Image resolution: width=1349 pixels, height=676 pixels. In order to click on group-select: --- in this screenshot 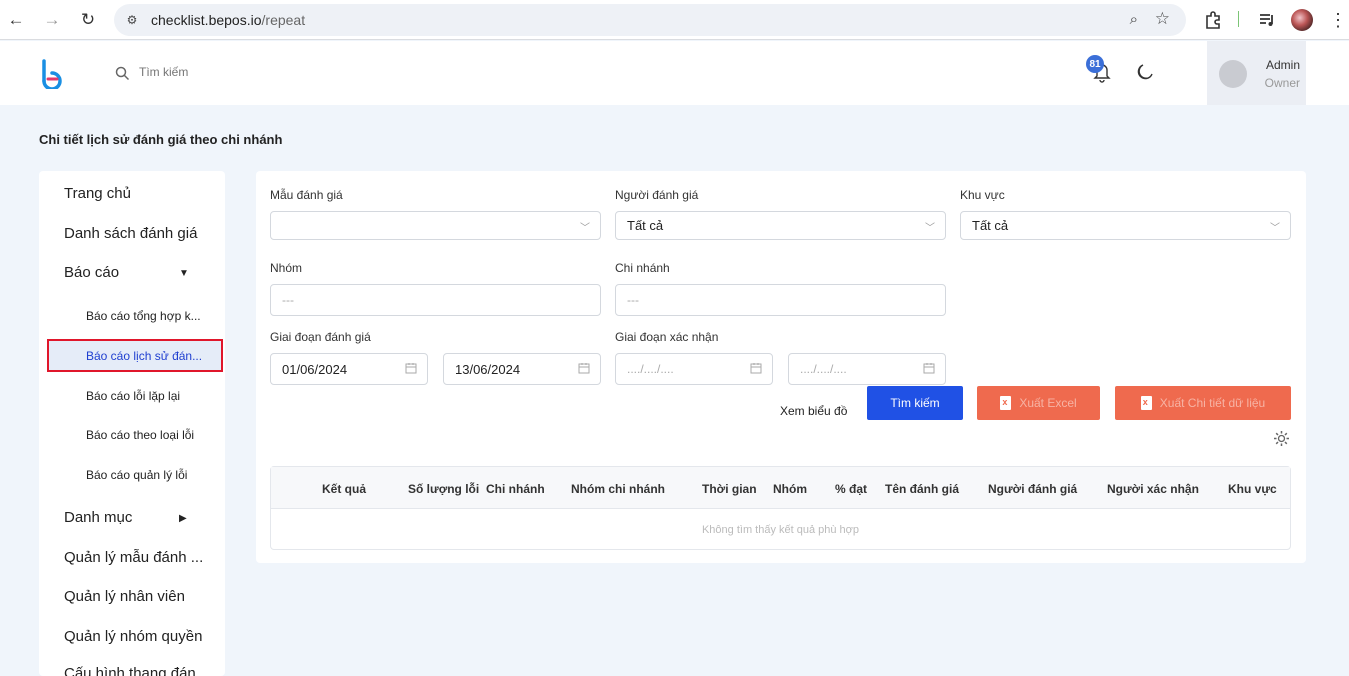, I will do `click(435, 300)`.